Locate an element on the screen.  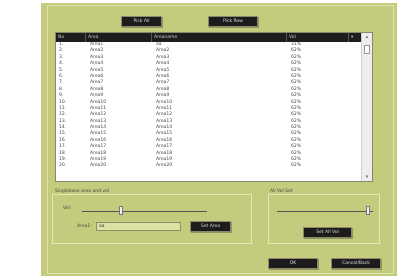
ok-button: OK is located at coordinates (293, 263).